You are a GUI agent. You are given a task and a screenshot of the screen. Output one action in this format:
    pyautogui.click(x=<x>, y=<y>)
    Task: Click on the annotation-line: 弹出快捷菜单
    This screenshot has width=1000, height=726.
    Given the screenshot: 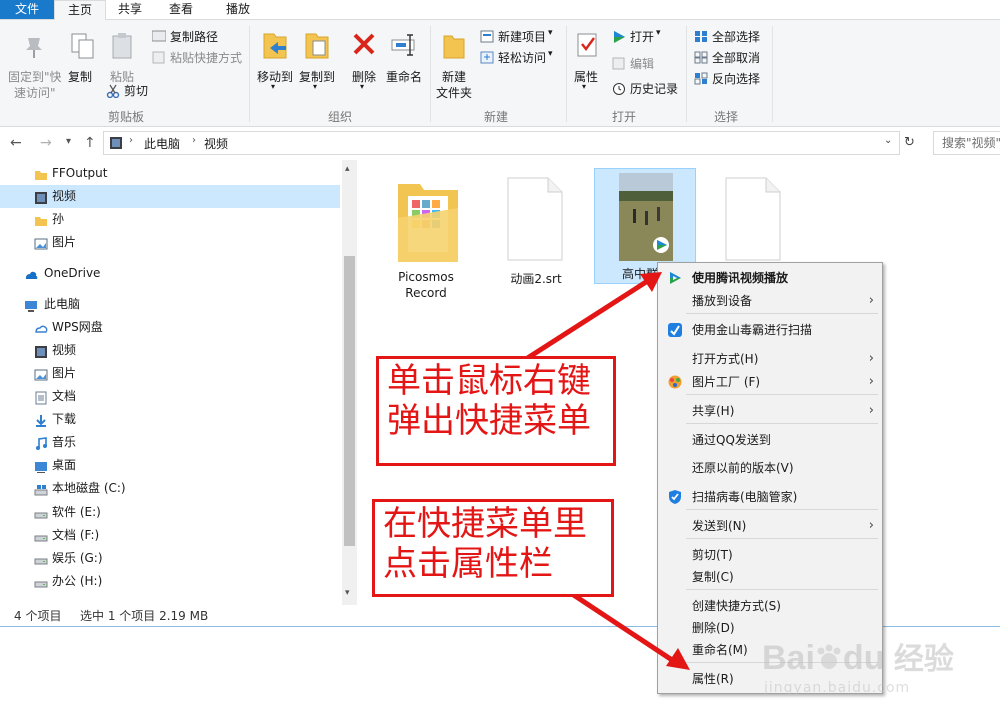 What is the action you would take?
    pyautogui.click(x=489, y=421)
    